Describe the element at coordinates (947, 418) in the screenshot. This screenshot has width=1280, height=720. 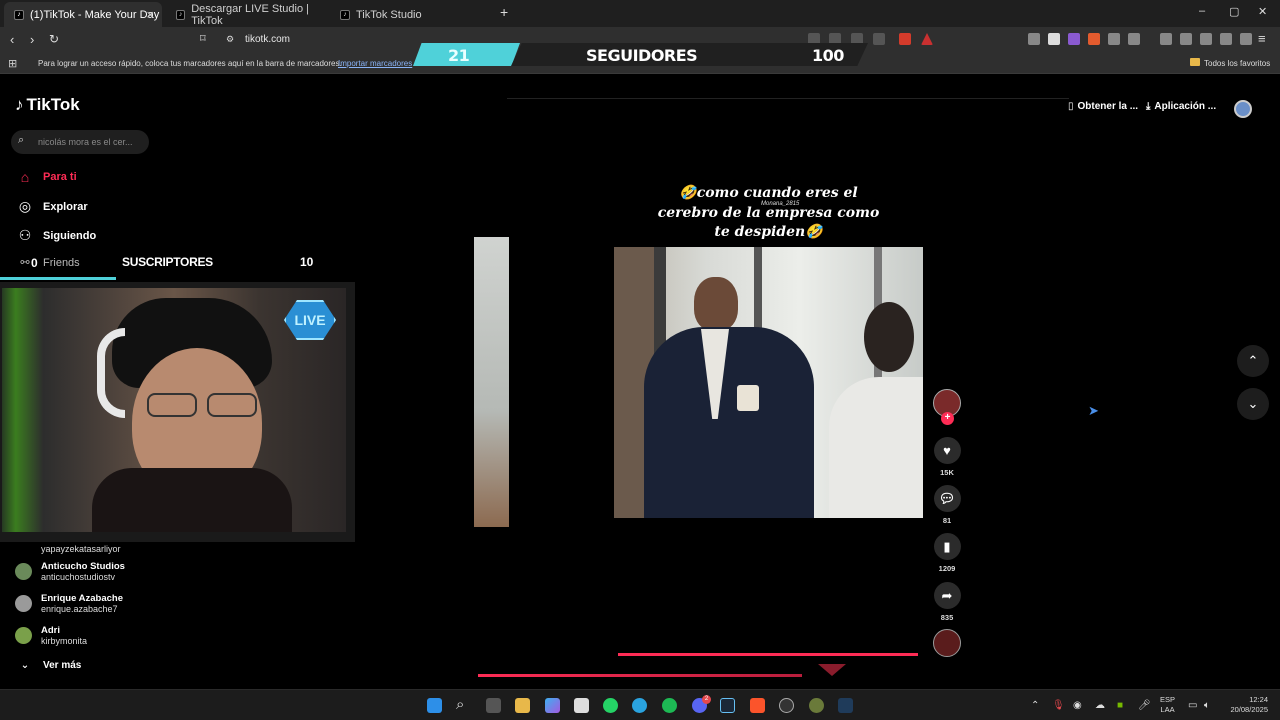
I see `follow-plus-icon: +` at that location.